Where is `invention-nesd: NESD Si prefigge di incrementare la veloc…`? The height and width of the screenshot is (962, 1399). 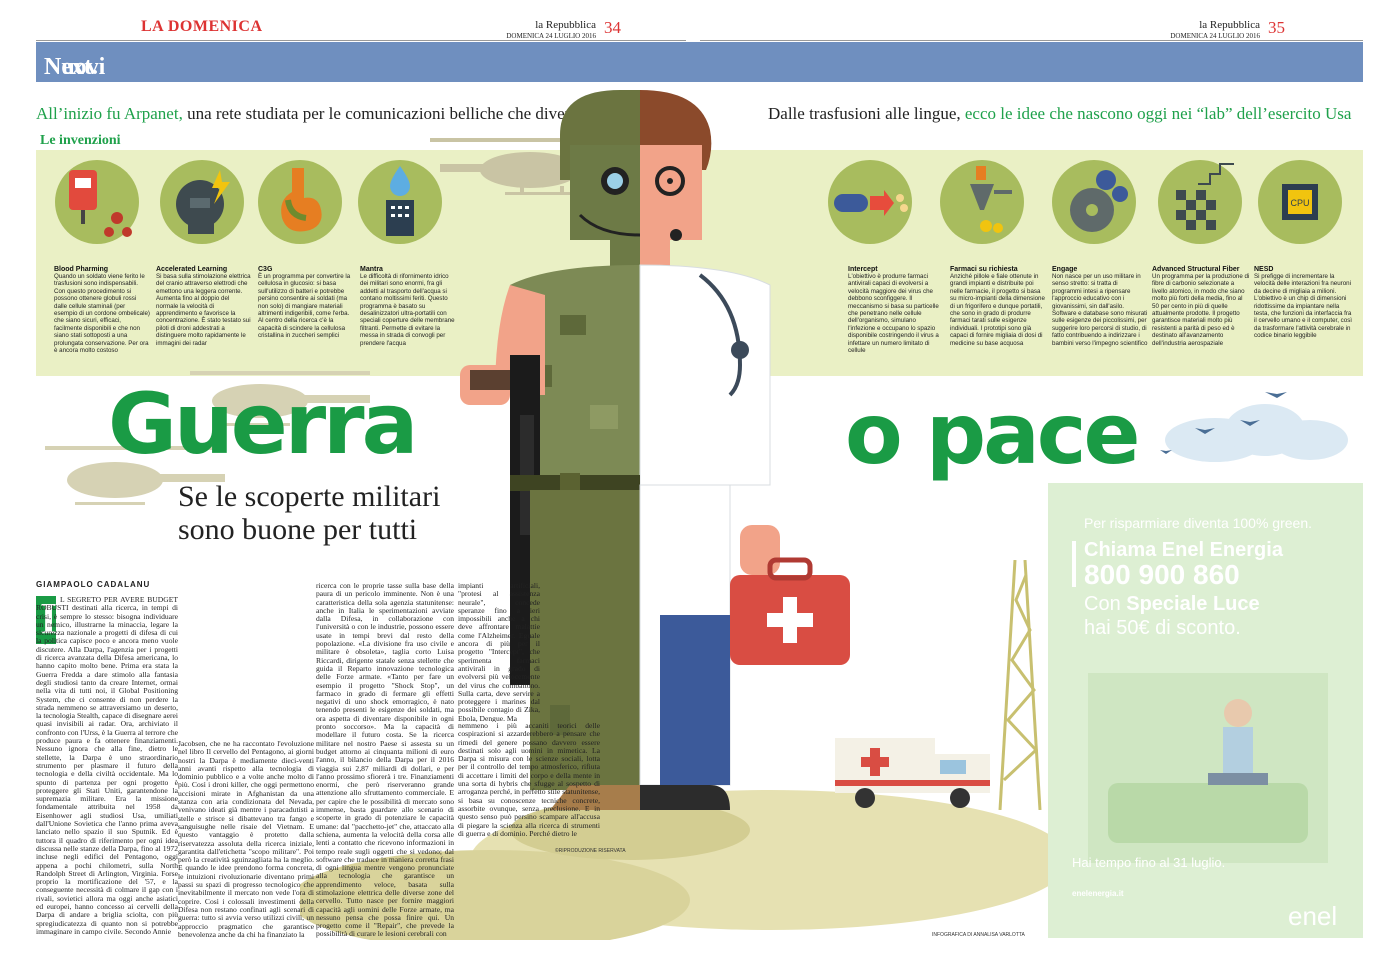
invention-nesd: NESD Si prefigge di incrementare la veloc… is located at coordinates (1303, 303).